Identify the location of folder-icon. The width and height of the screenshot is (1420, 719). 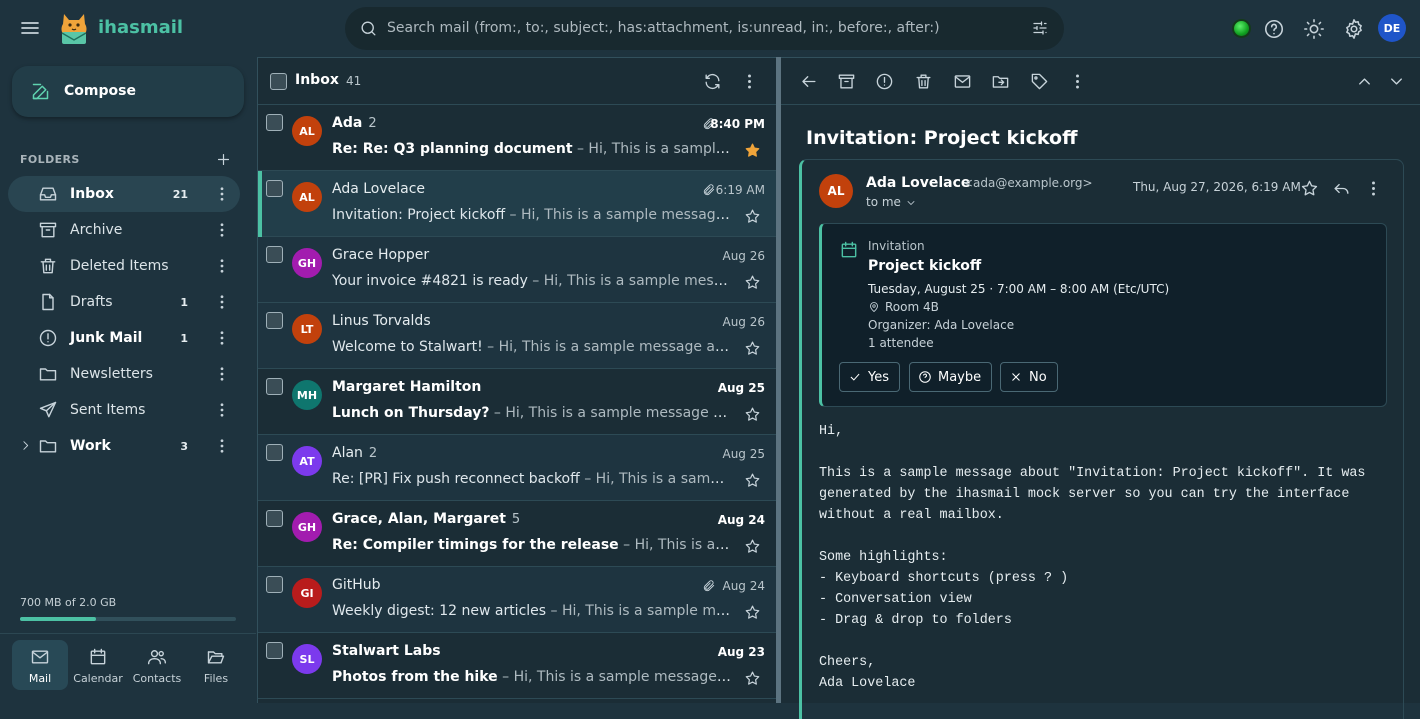
(48, 374).